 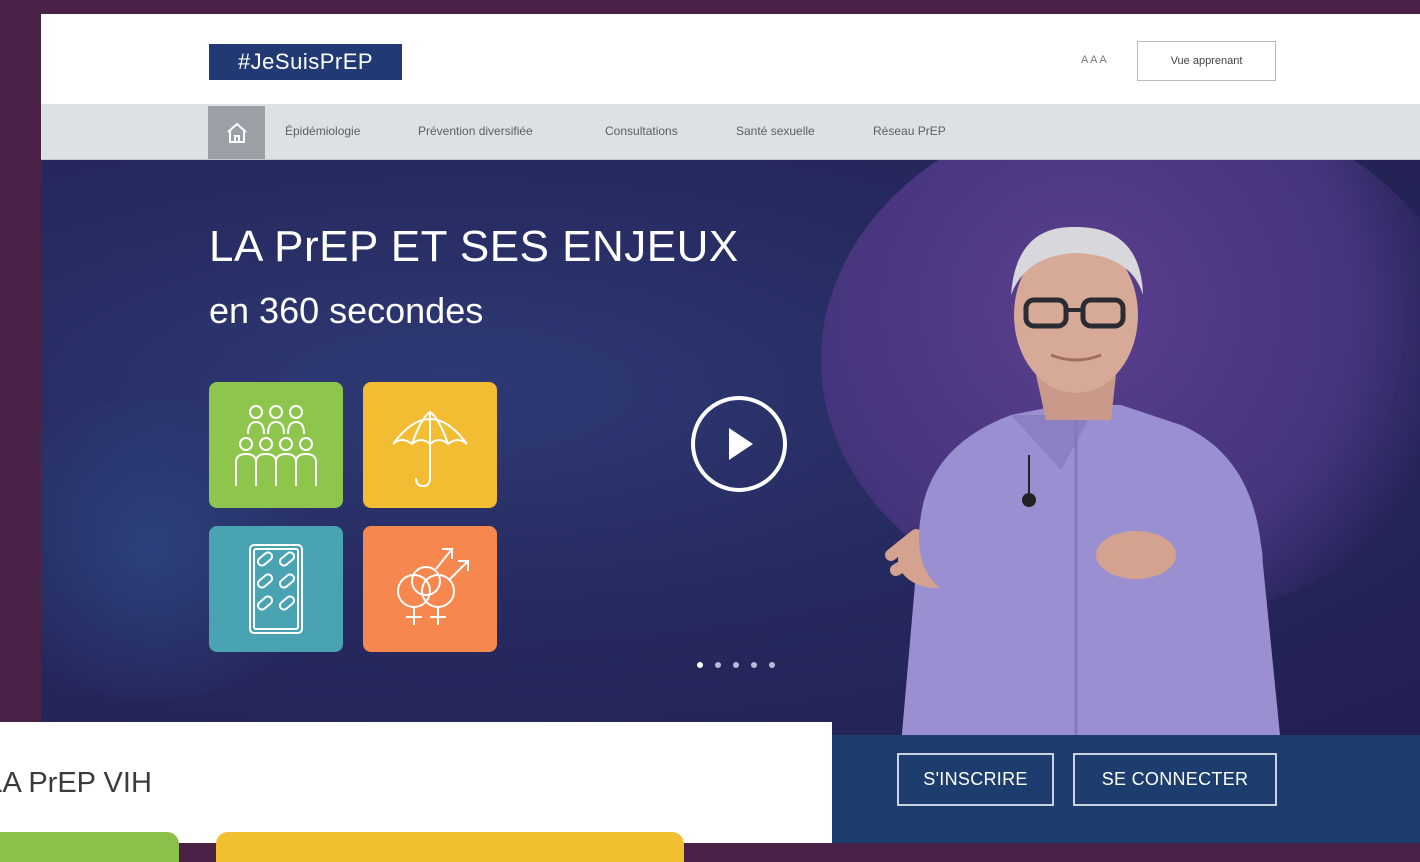 I want to click on site-logo: #JeSuisPrEP, so click(x=305, y=62).